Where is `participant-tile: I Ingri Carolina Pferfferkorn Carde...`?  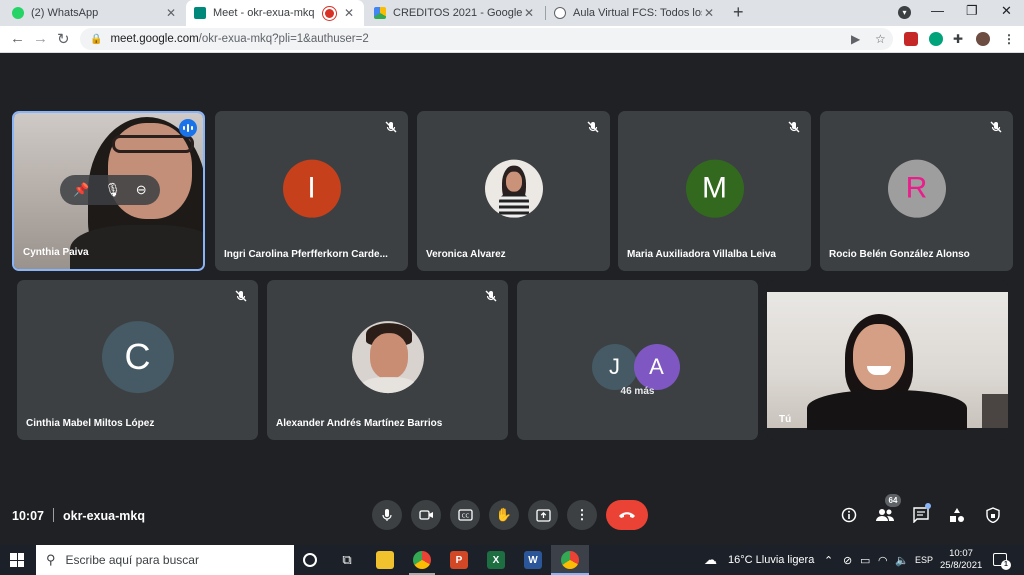
participant-tile: I Ingri Carolina Pferfferkorn Carde... is located at coordinates (311, 191).